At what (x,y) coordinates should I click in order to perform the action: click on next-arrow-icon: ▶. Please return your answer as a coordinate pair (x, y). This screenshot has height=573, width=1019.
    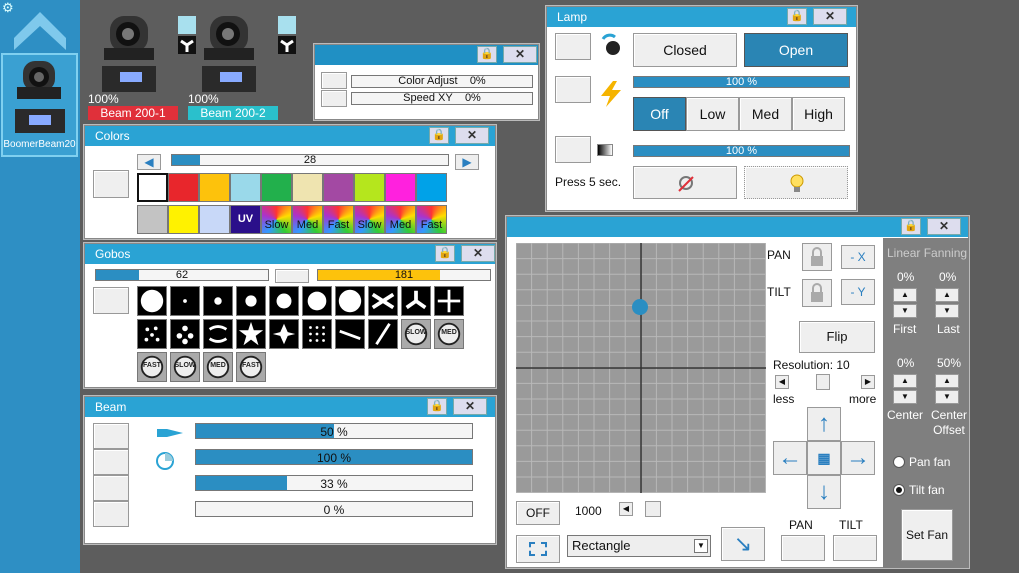
    Looking at the image, I should click on (467, 162).